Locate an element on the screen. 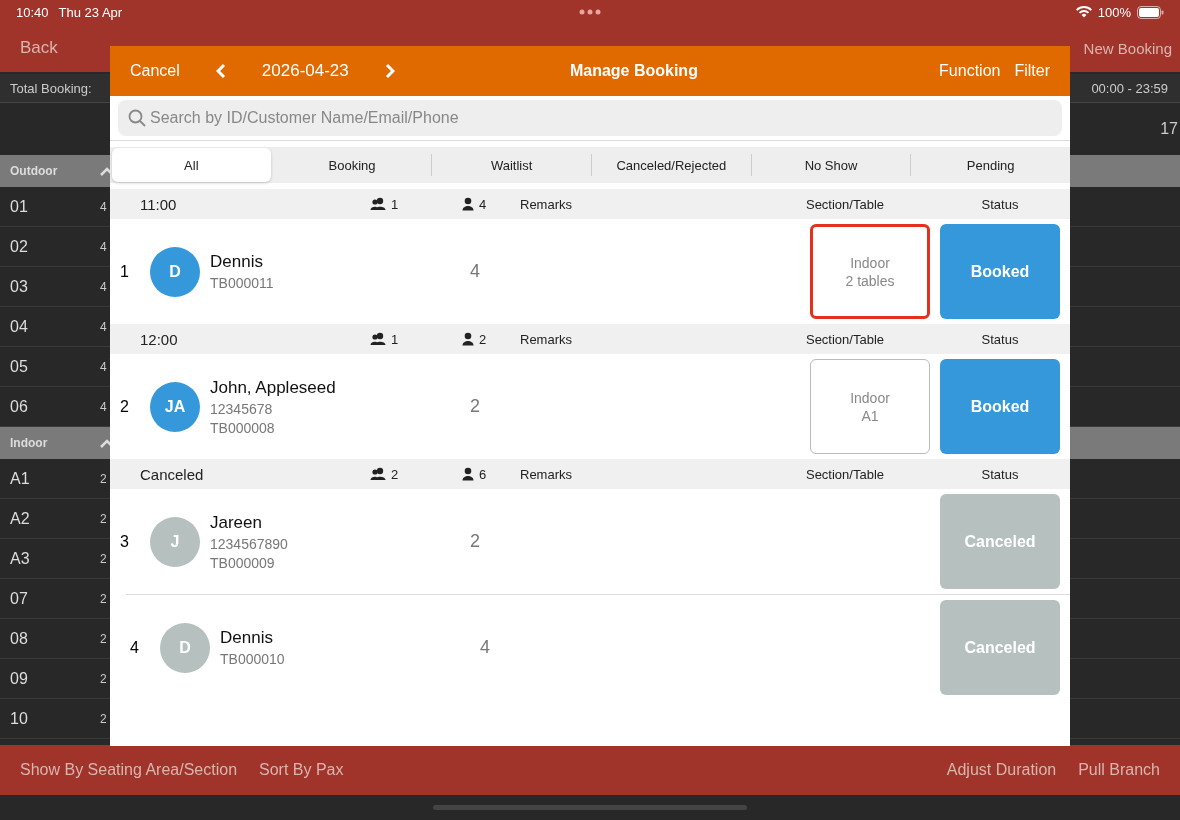 This screenshot has width=1180, height=820. group-title: 12:00 is located at coordinates (159, 339).